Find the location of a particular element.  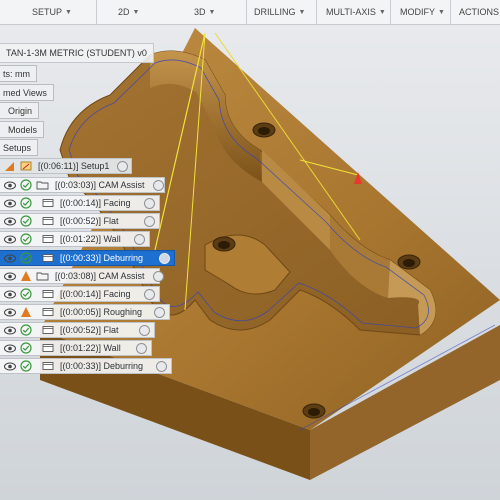

setup-axes-icon is located at coordinates (25, 166).